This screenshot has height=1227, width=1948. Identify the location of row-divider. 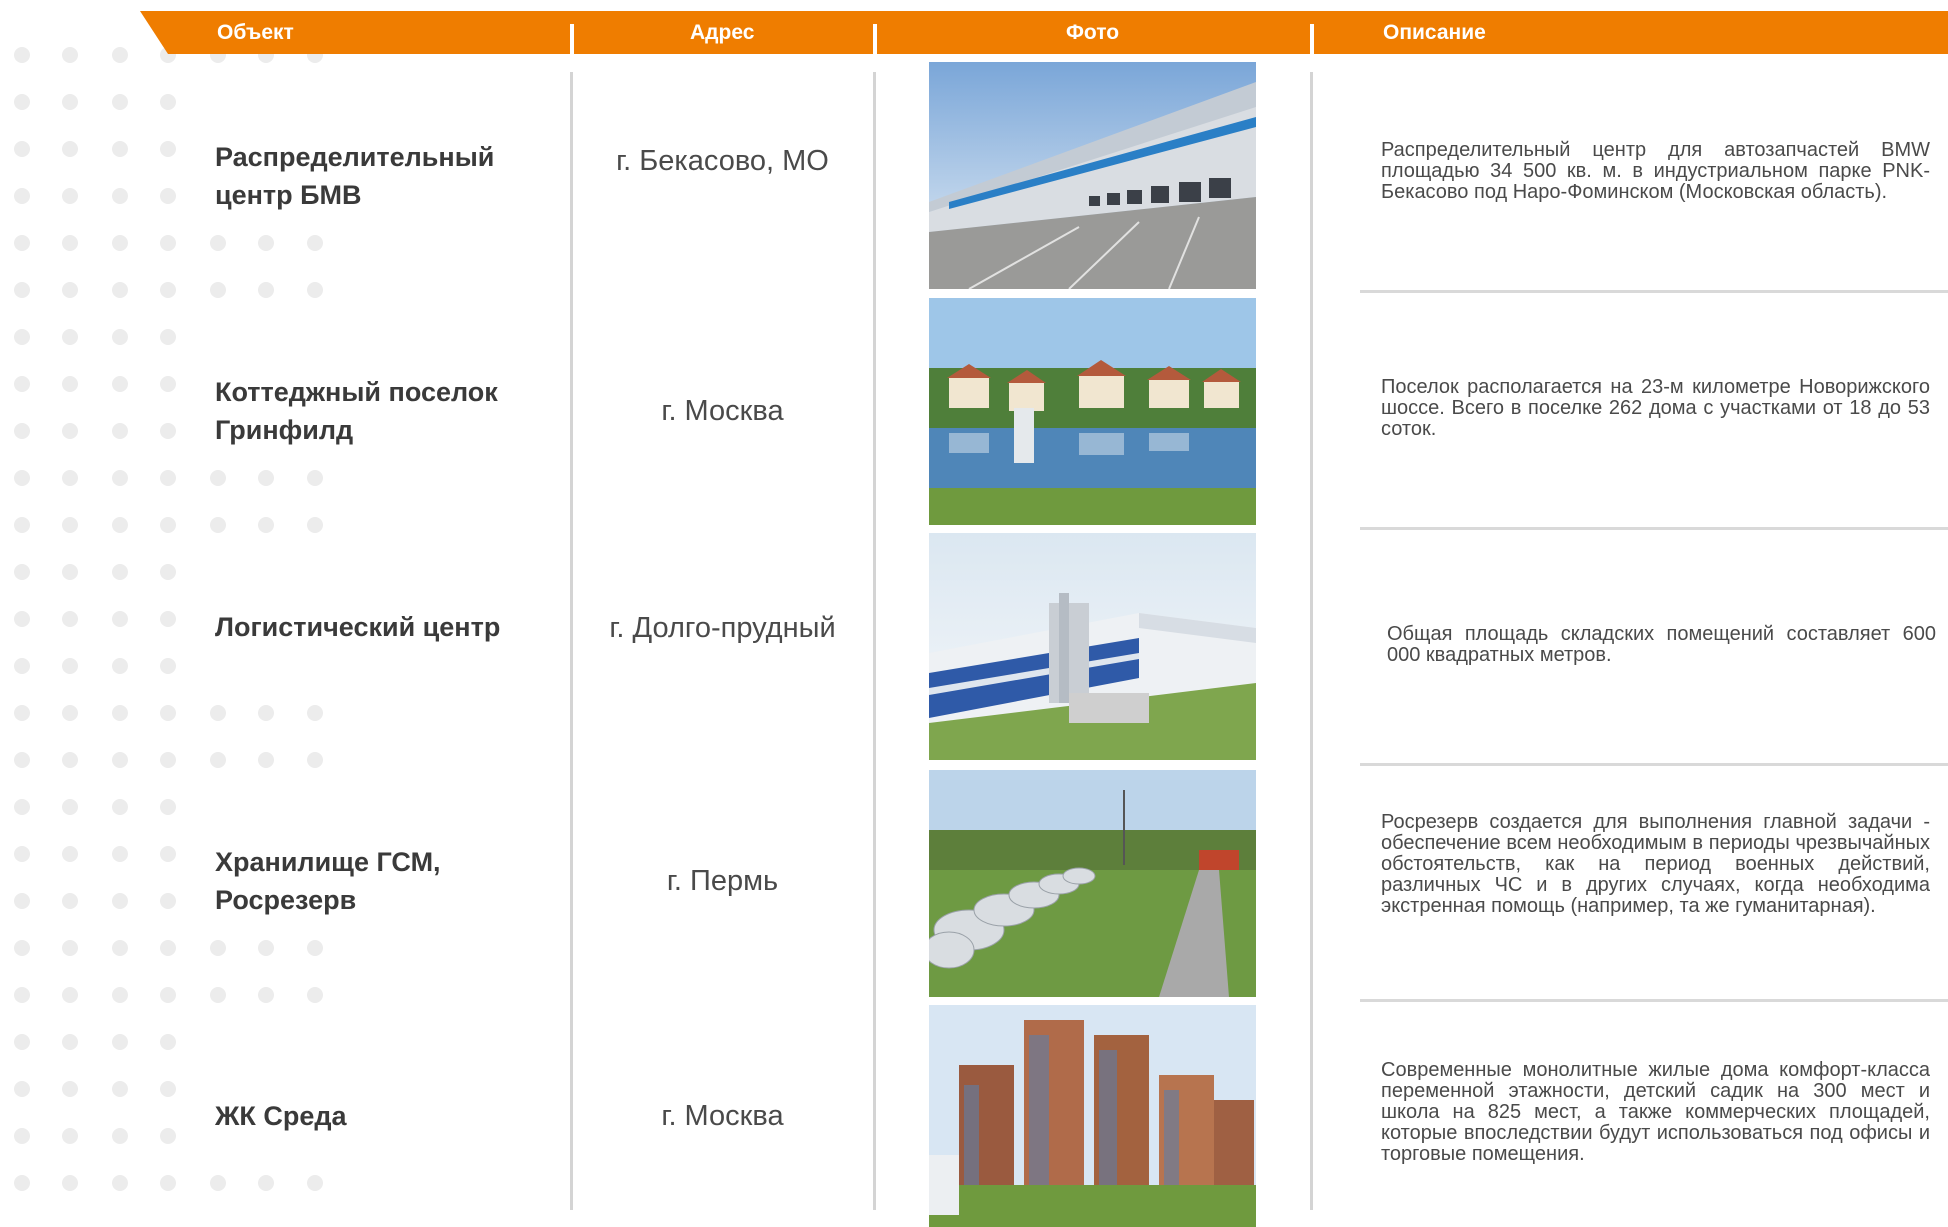
(1654, 291).